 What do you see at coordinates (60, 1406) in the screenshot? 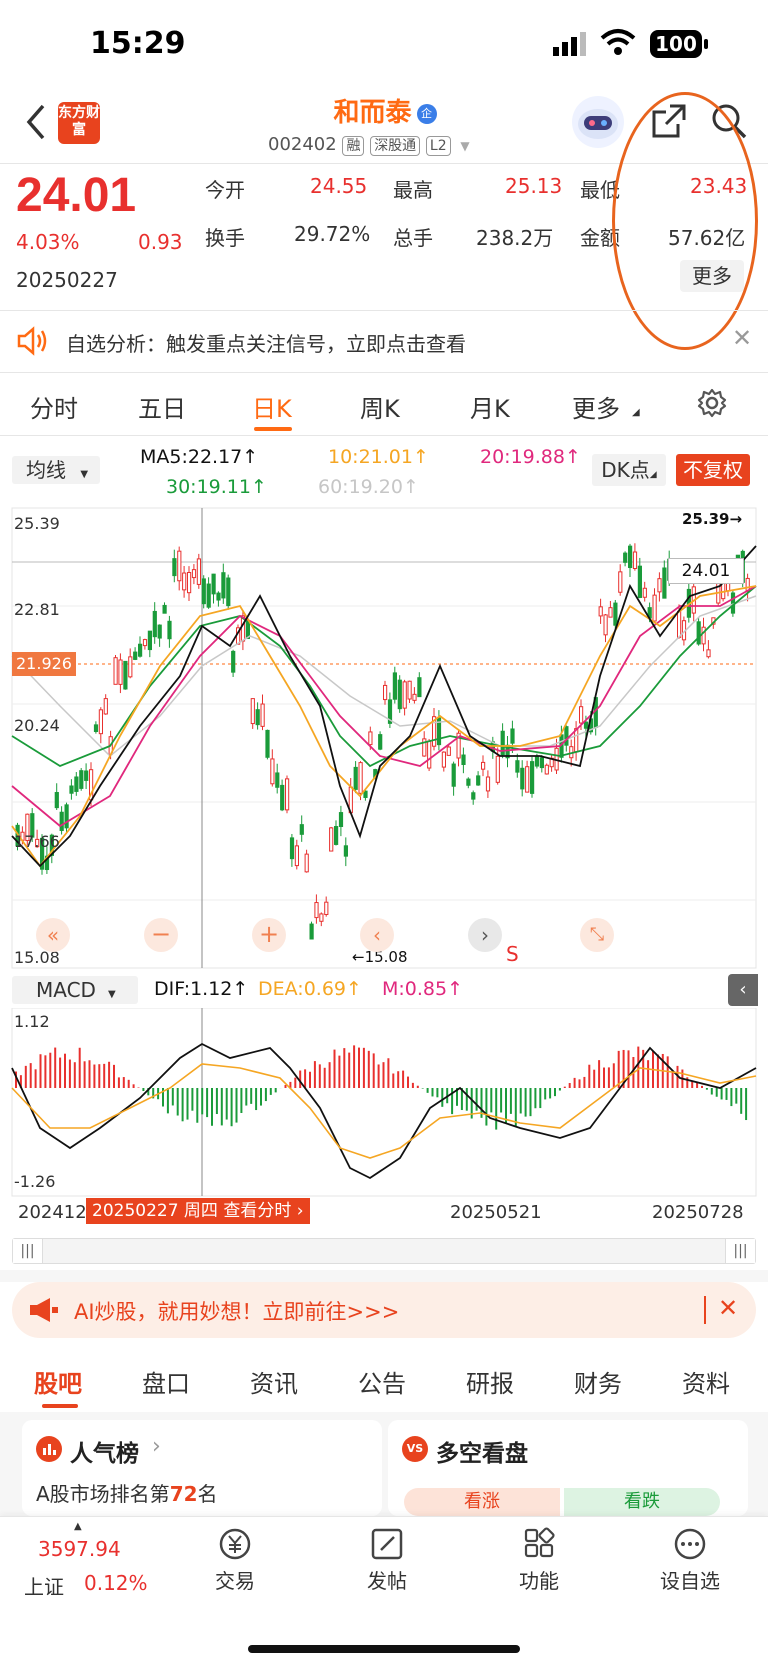
I see `content-tab-underline` at bounding box center [60, 1406].